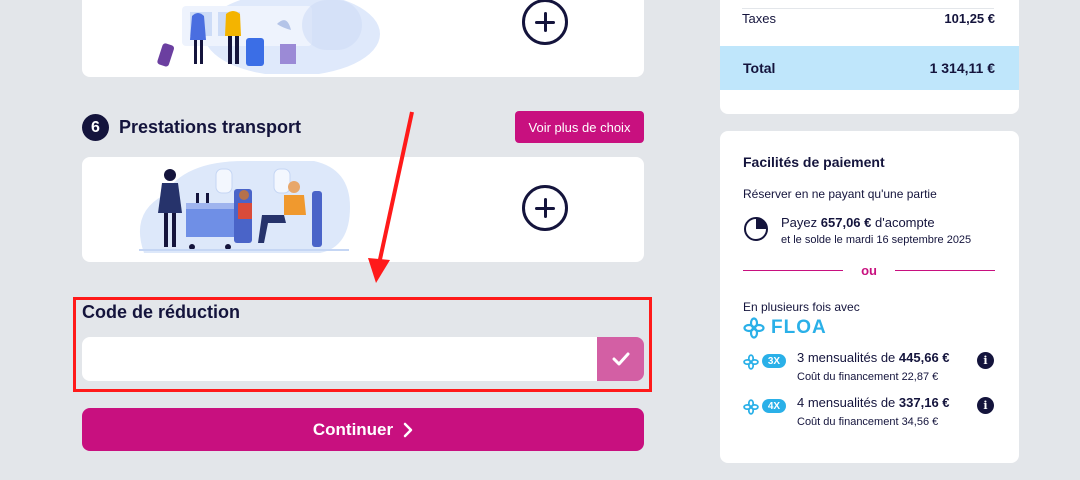 This screenshot has width=1080, height=480. Describe the element at coordinates (268, 37) in the screenshot. I see `travelers-illustration` at that location.